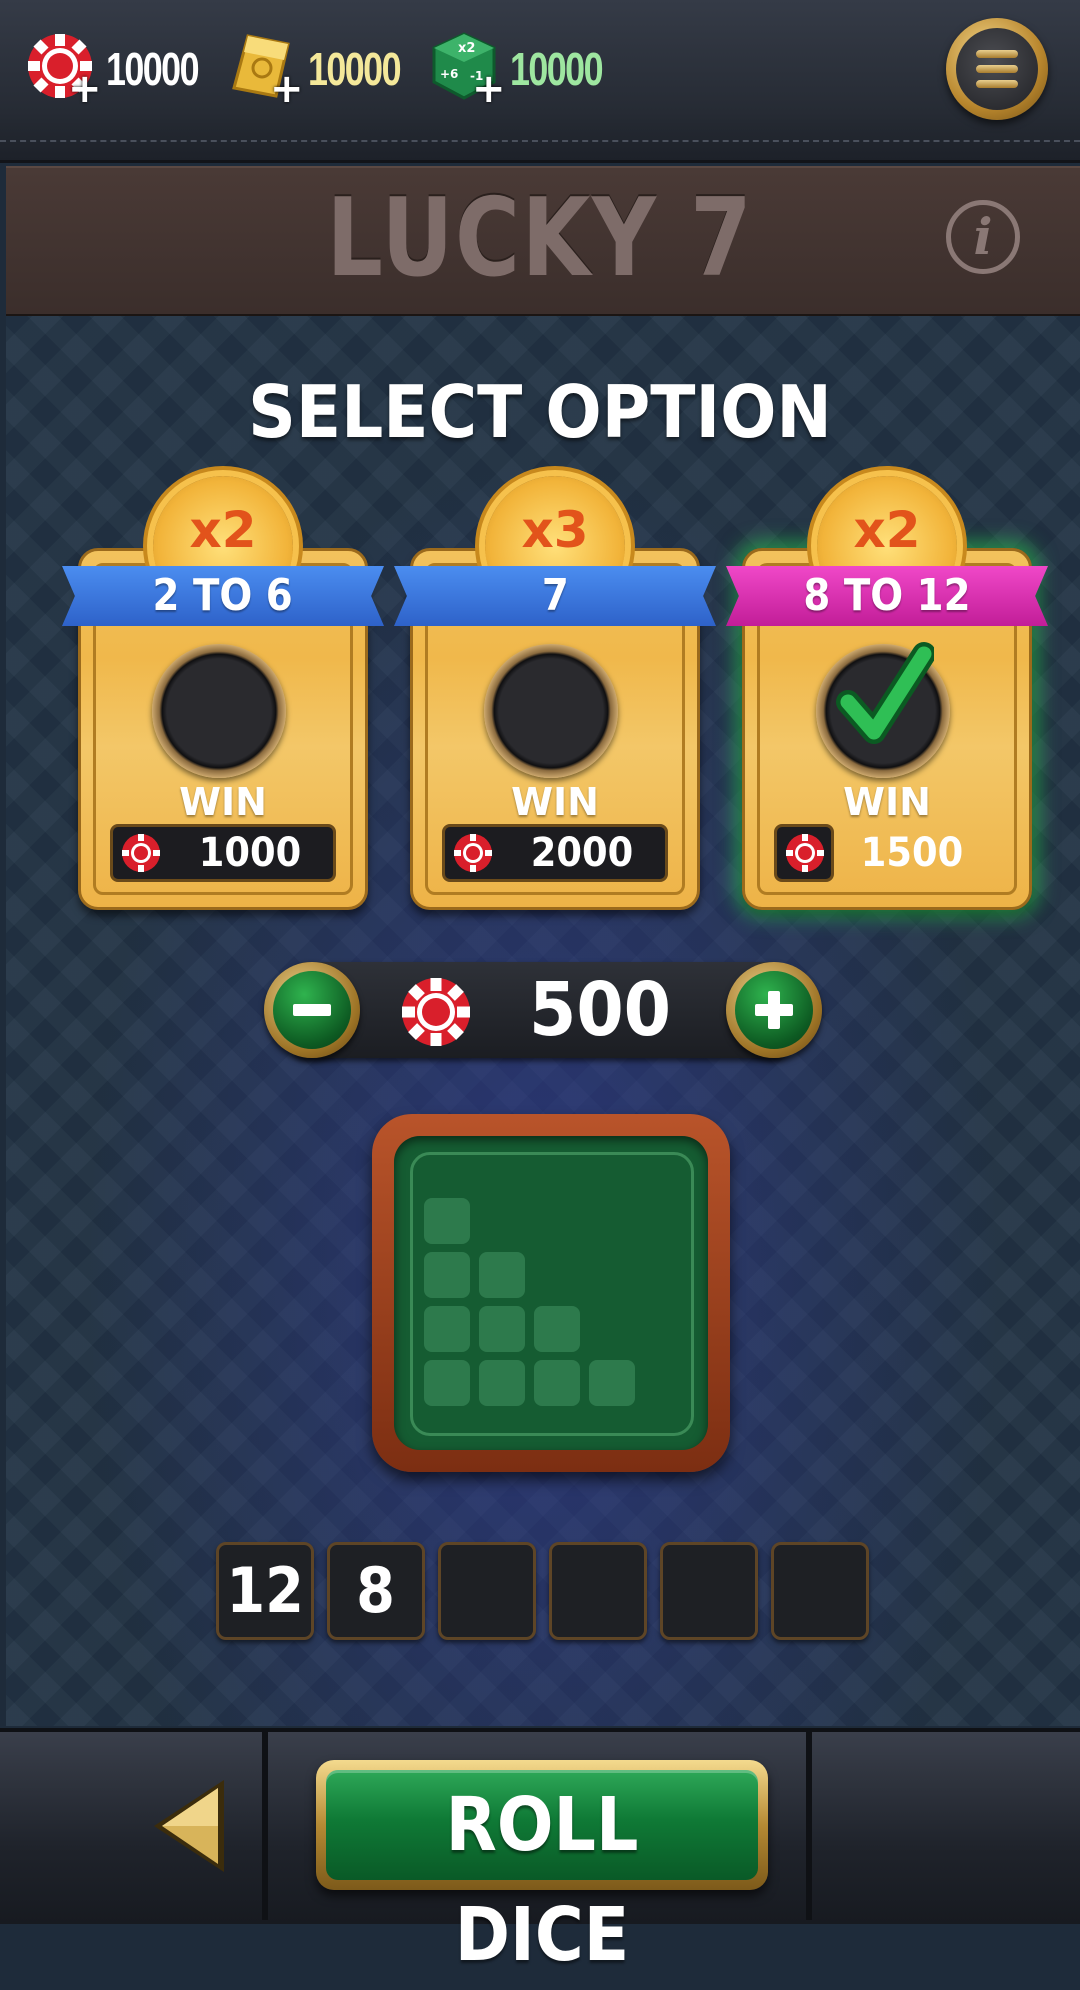 The height and width of the screenshot is (1990, 1080). What do you see at coordinates (887, 596) in the screenshot?
I see `option-label-ribbon: 8 TO 12` at bounding box center [887, 596].